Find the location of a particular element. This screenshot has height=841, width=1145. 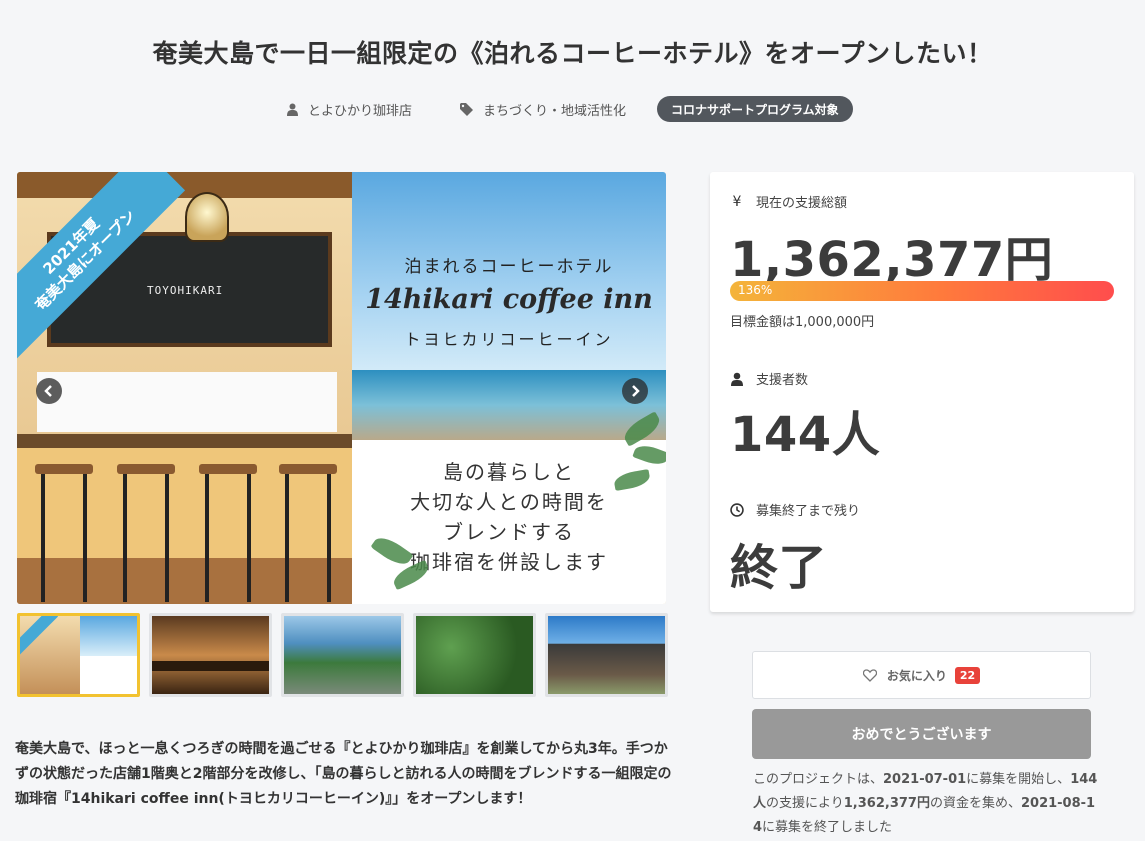

remaining-label-row: 募集終了まで残り is located at coordinates (795, 509).